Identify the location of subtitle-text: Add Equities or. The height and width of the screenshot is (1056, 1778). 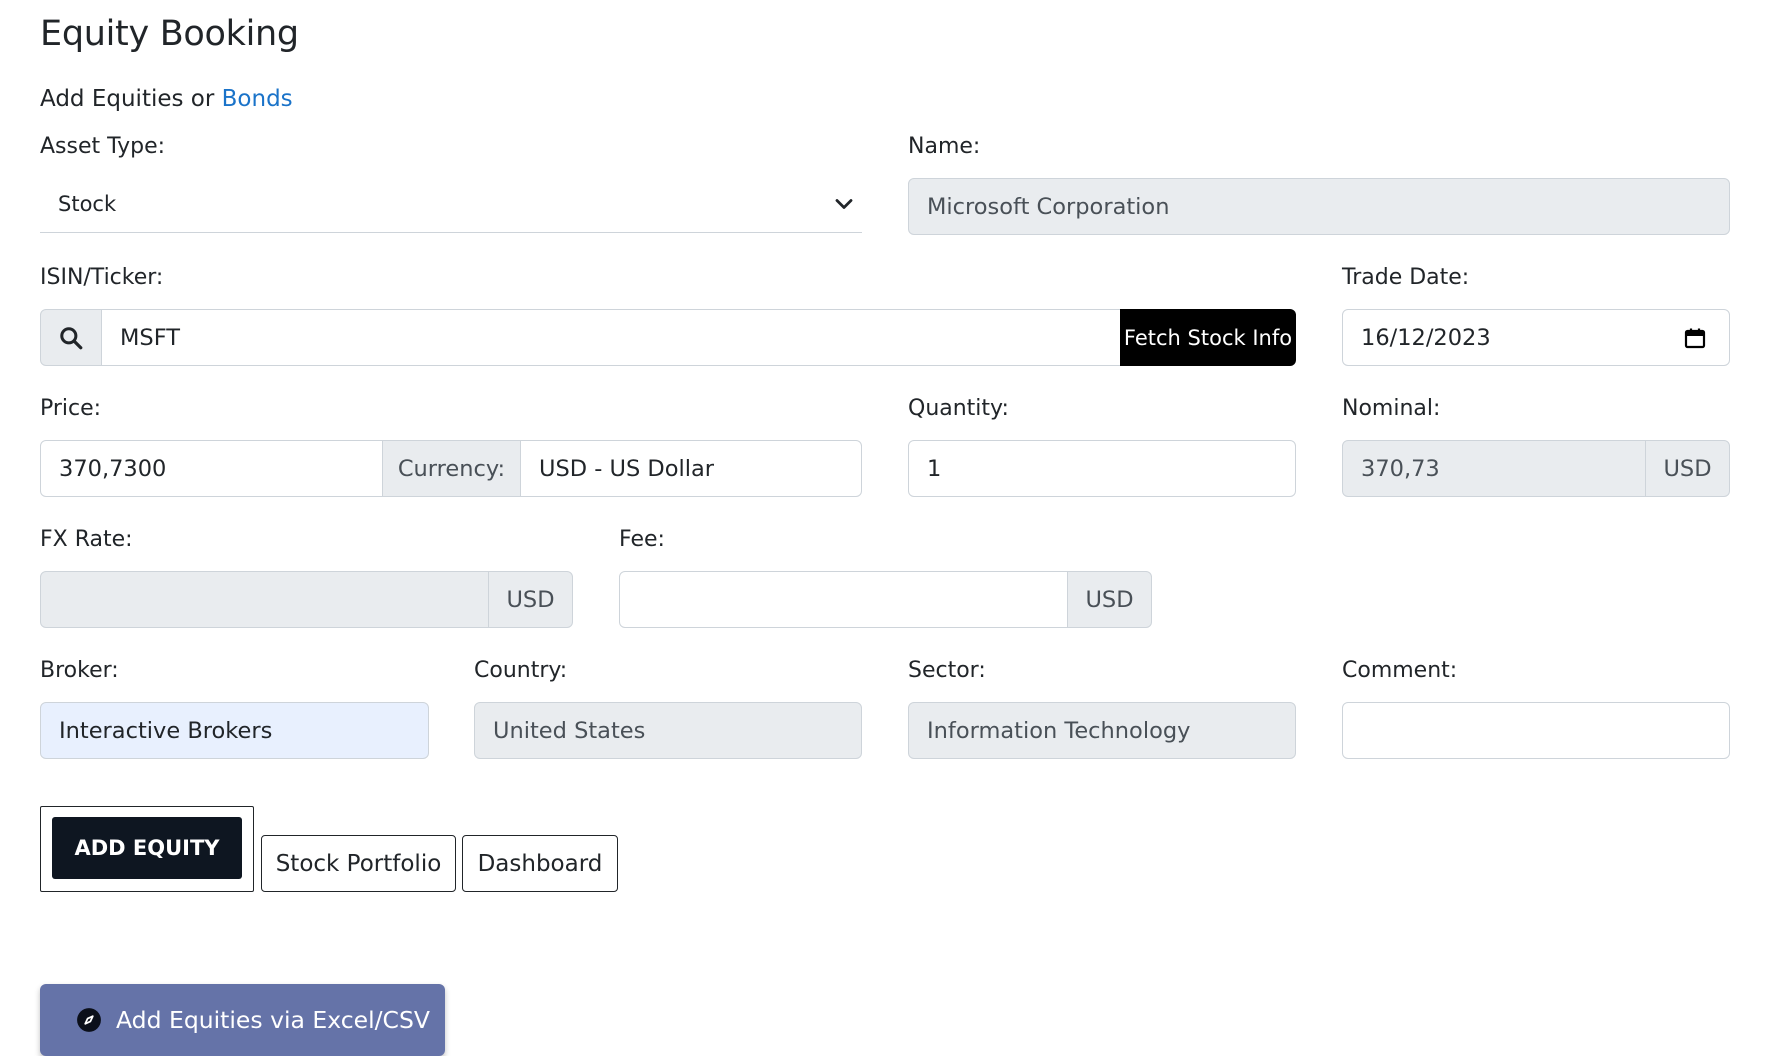
(127, 99).